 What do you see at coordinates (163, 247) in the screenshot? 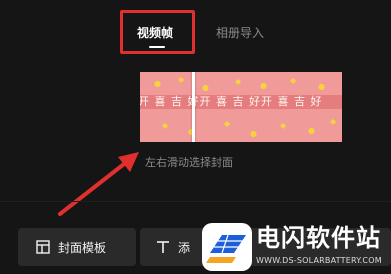
I see `text-icon` at bounding box center [163, 247].